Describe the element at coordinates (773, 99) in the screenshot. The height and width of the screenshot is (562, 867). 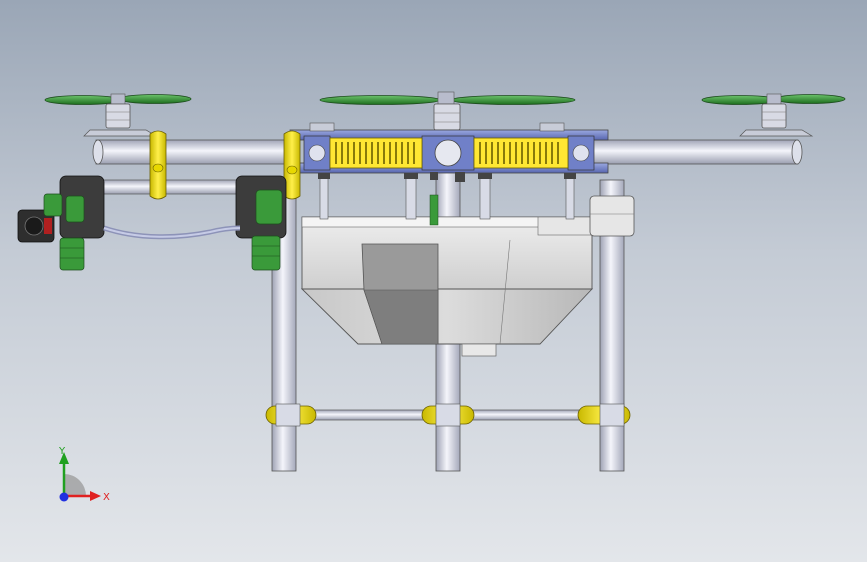
I see `propeller-right` at that location.